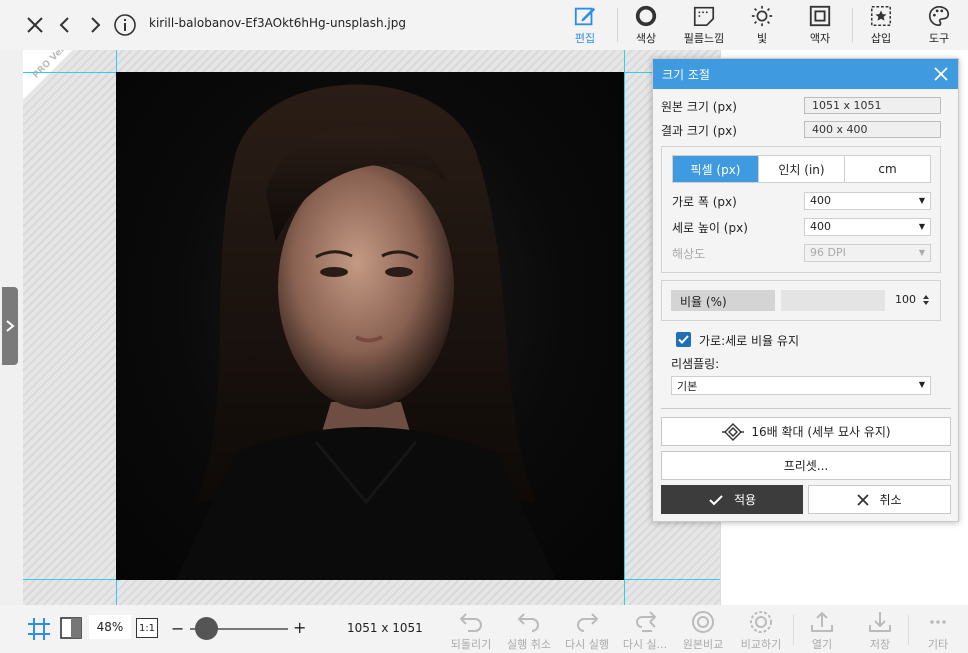  I want to click on unit-selector: 픽셀 (px) 인치 (in) cm, so click(801, 169).